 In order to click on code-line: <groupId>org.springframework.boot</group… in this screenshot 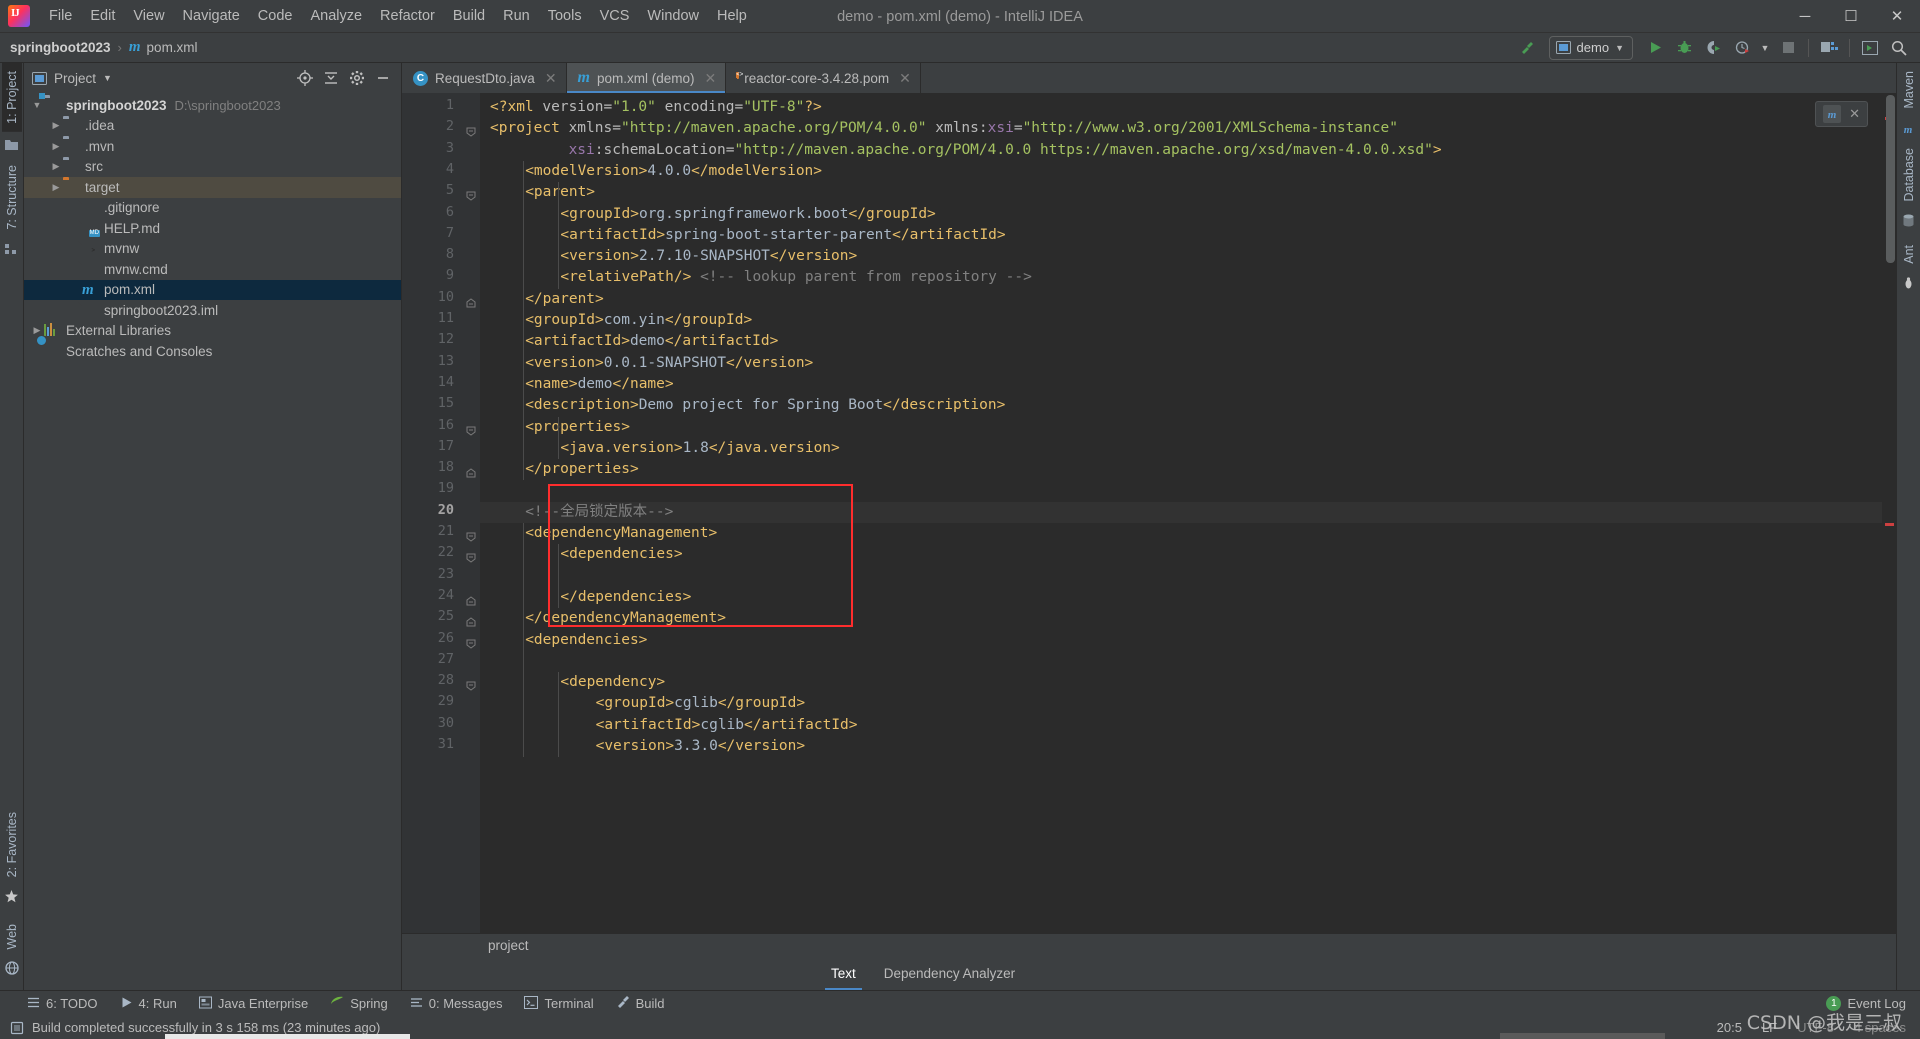, I will do `click(747, 214)`.